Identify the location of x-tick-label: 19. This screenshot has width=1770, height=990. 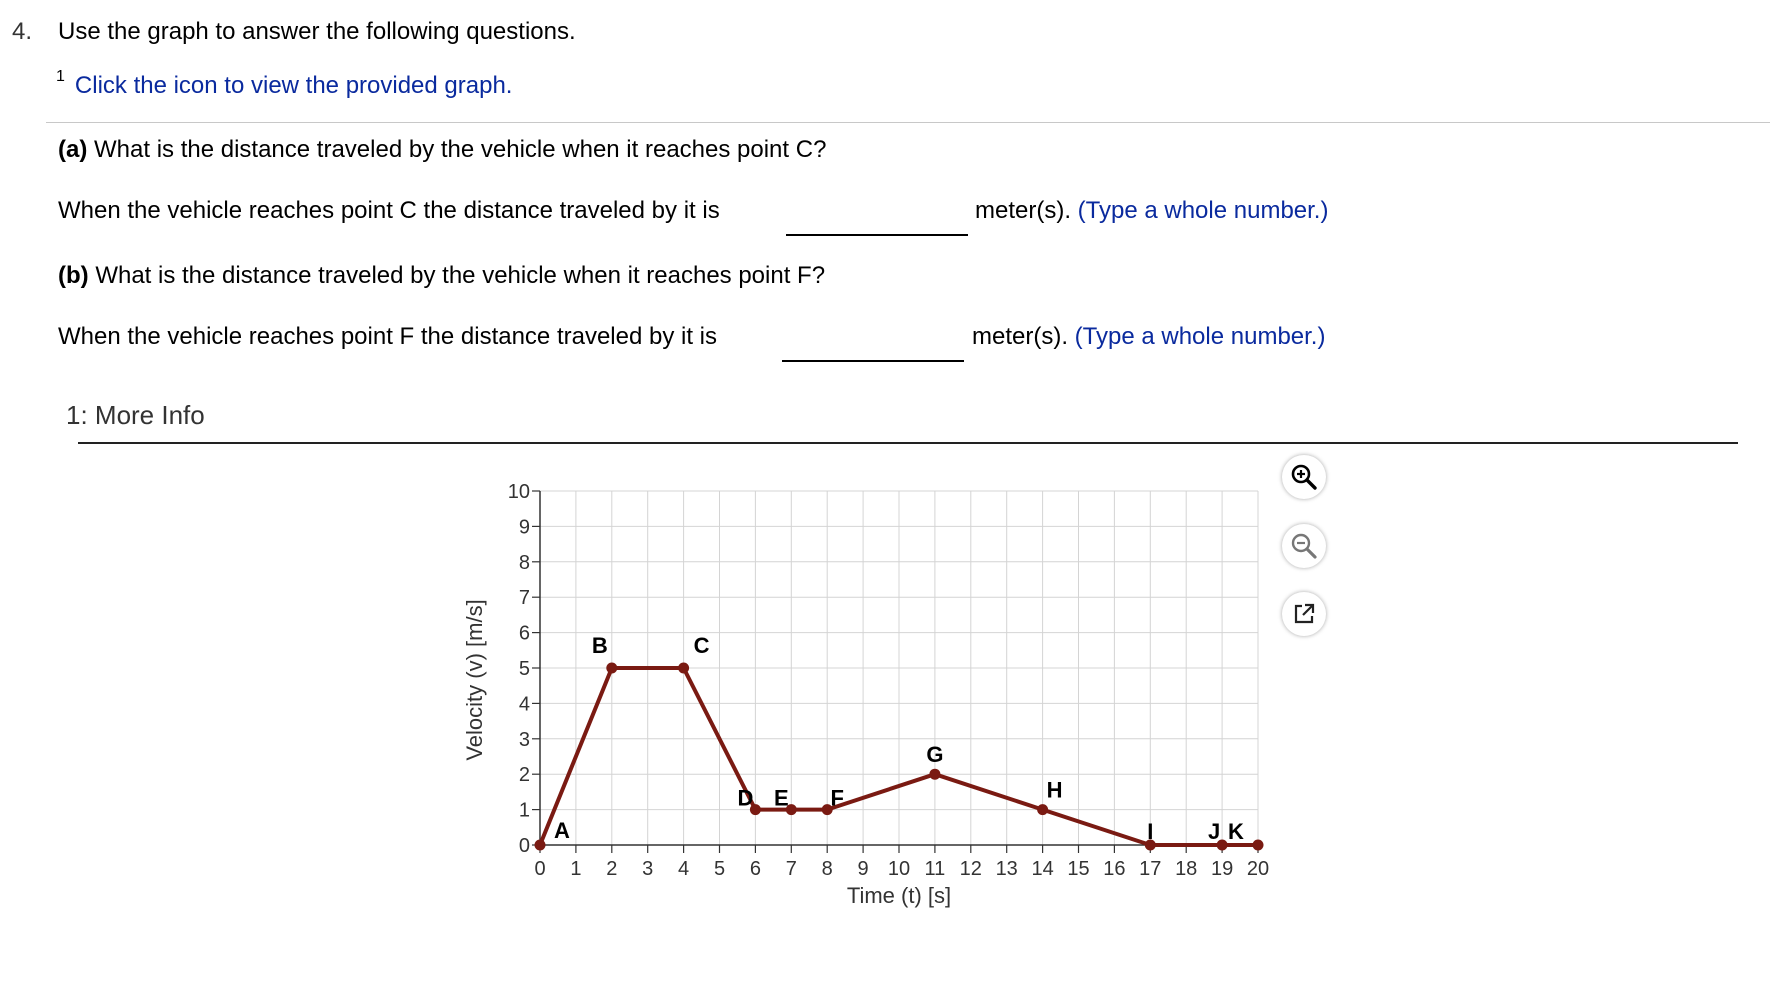
(1222, 869).